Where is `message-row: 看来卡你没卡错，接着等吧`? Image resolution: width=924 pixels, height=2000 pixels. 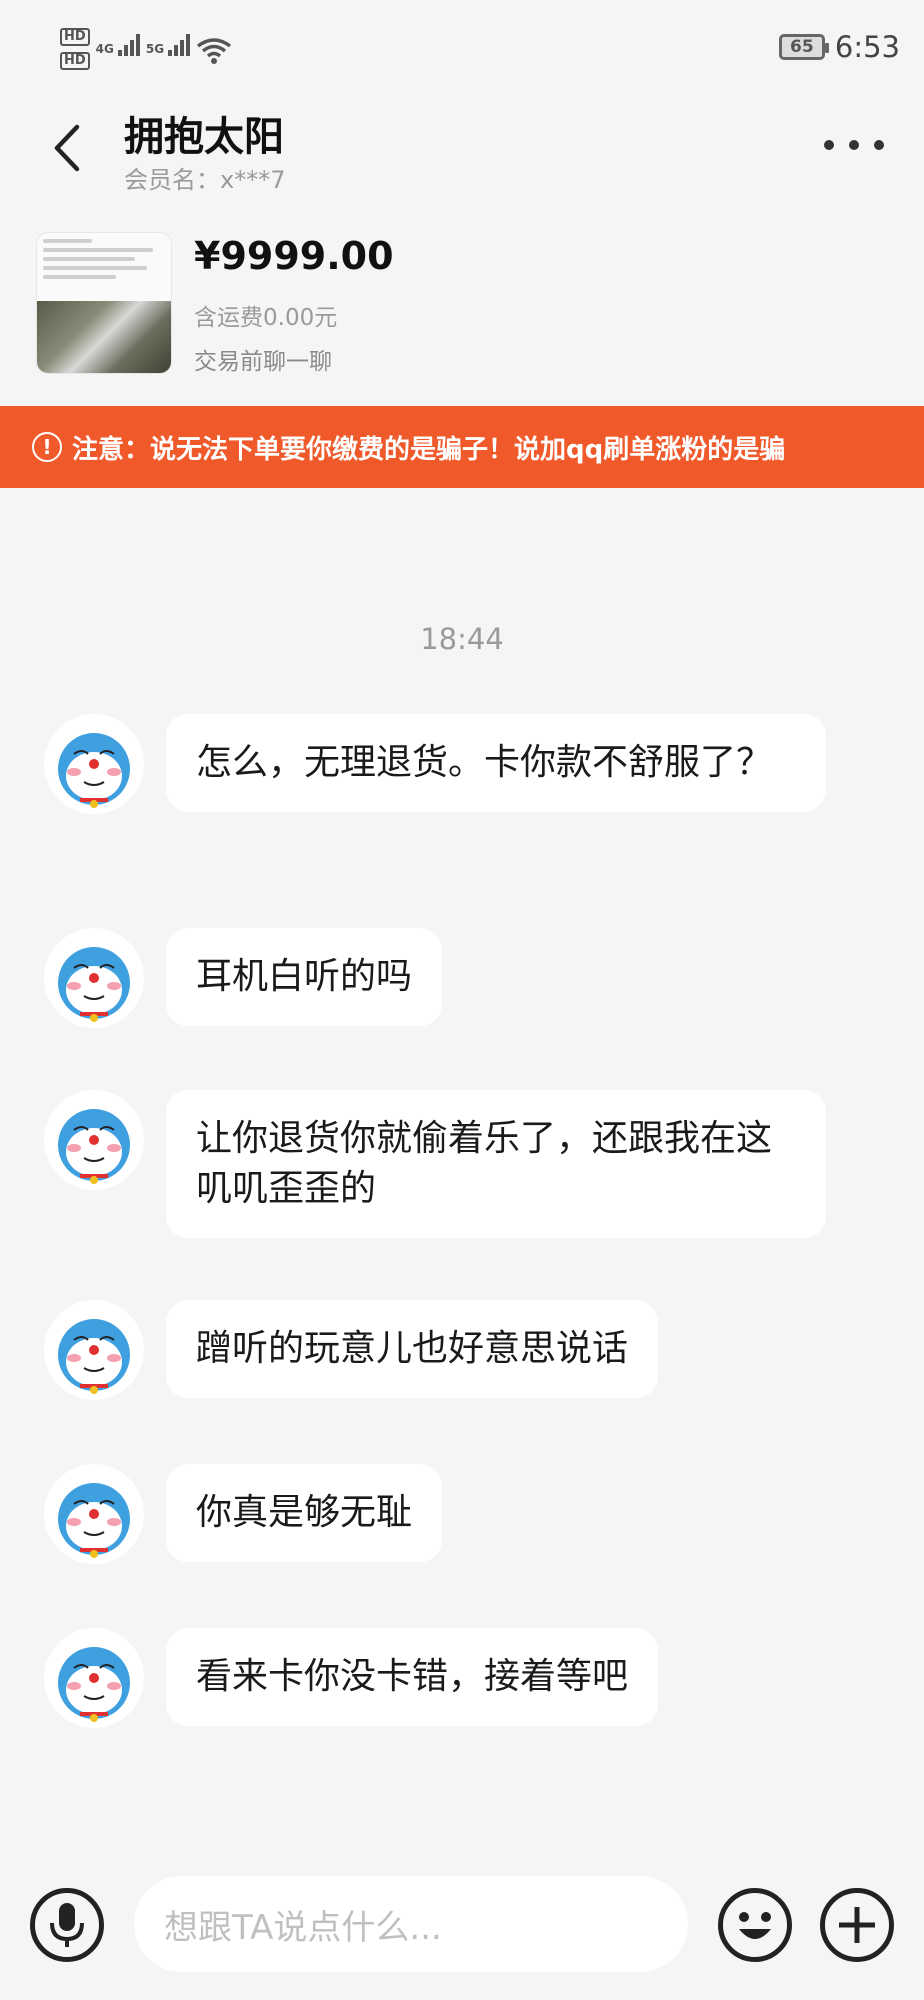
message-row: 看来卡你没卡错，接着等吧 is located at coordinates (351, 1678).